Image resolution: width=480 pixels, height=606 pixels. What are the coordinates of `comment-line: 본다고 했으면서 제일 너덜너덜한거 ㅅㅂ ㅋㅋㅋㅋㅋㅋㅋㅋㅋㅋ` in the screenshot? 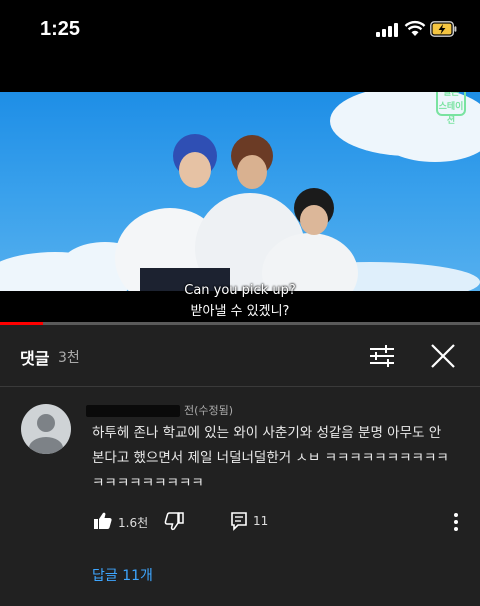 It's located at (270, 458).